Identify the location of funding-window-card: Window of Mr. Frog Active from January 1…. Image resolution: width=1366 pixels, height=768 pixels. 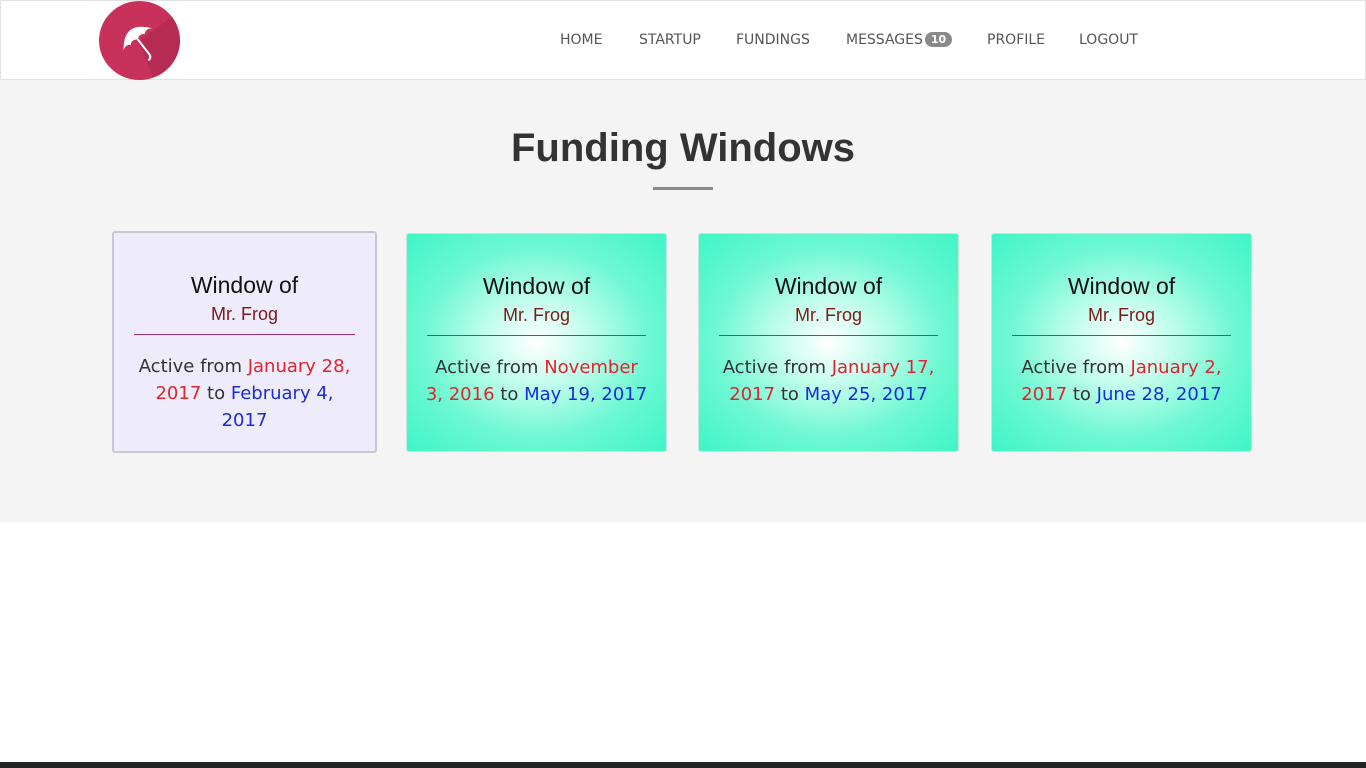
(828, 342).